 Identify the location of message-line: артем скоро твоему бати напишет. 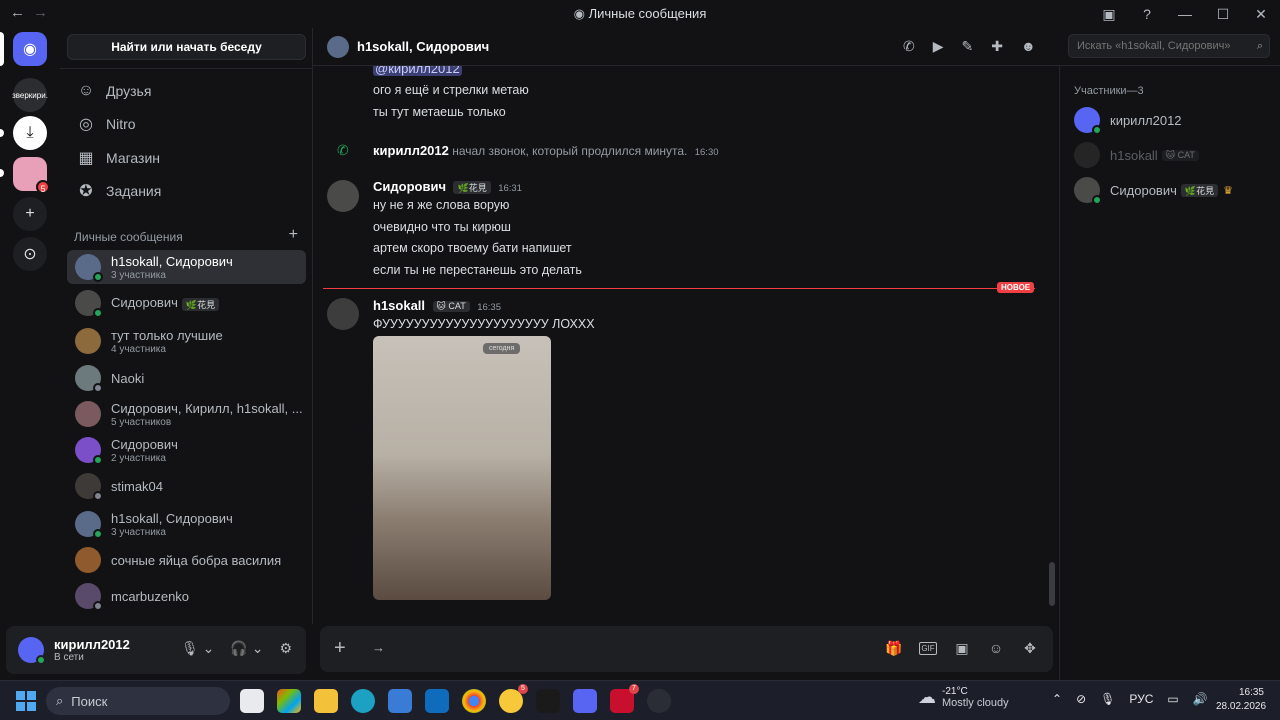
(472, 248).